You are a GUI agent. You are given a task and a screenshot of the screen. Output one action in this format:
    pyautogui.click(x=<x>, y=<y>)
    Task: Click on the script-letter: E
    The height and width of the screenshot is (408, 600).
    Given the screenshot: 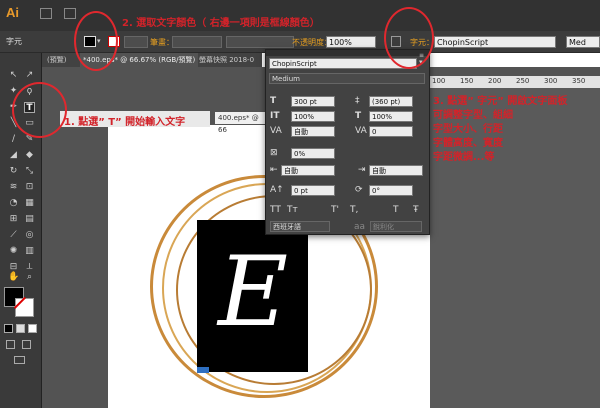 What is the action you would take?
    pyautogui.click(x=253, y=292)
    